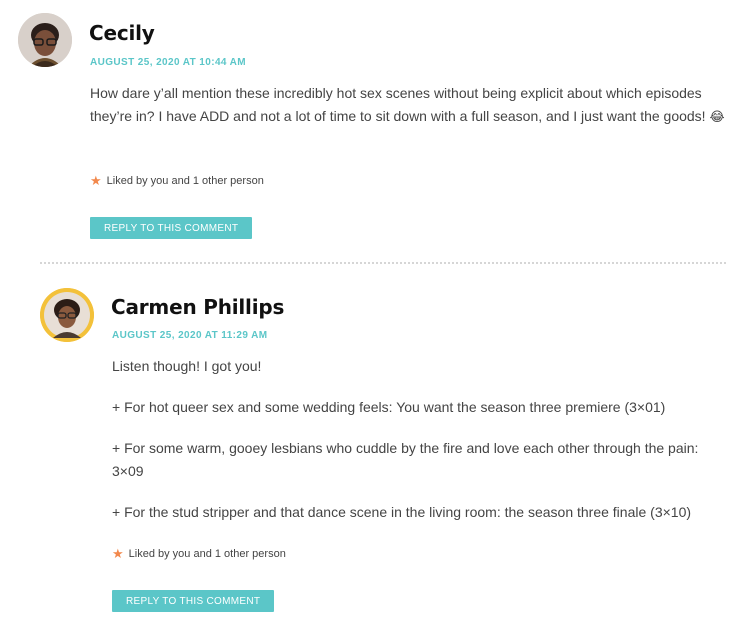  Describe the element at coordinates (193, 601) in the screenshot. I see `reply-button: REPLY TO THIS COMMENT` at that location.